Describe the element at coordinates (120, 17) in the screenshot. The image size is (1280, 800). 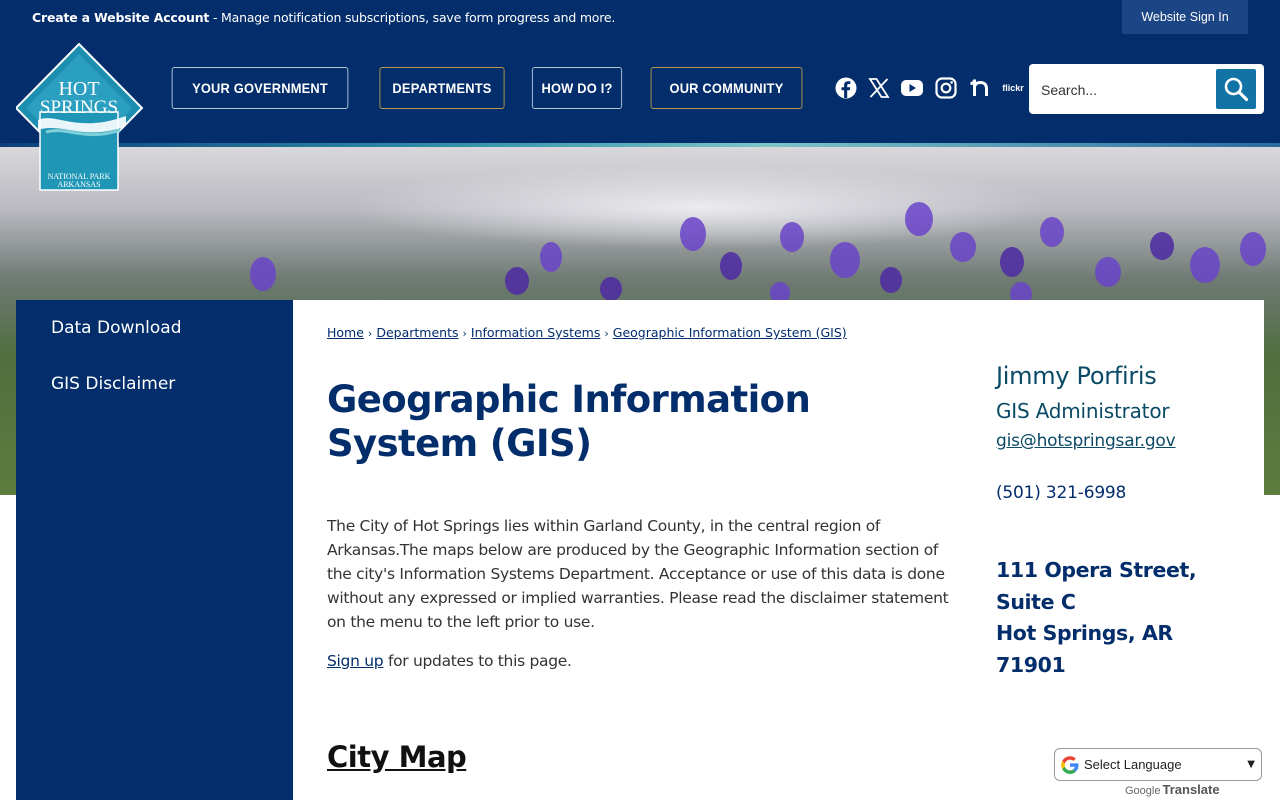
I see `create-account-link: Create a Website Account` at that location.